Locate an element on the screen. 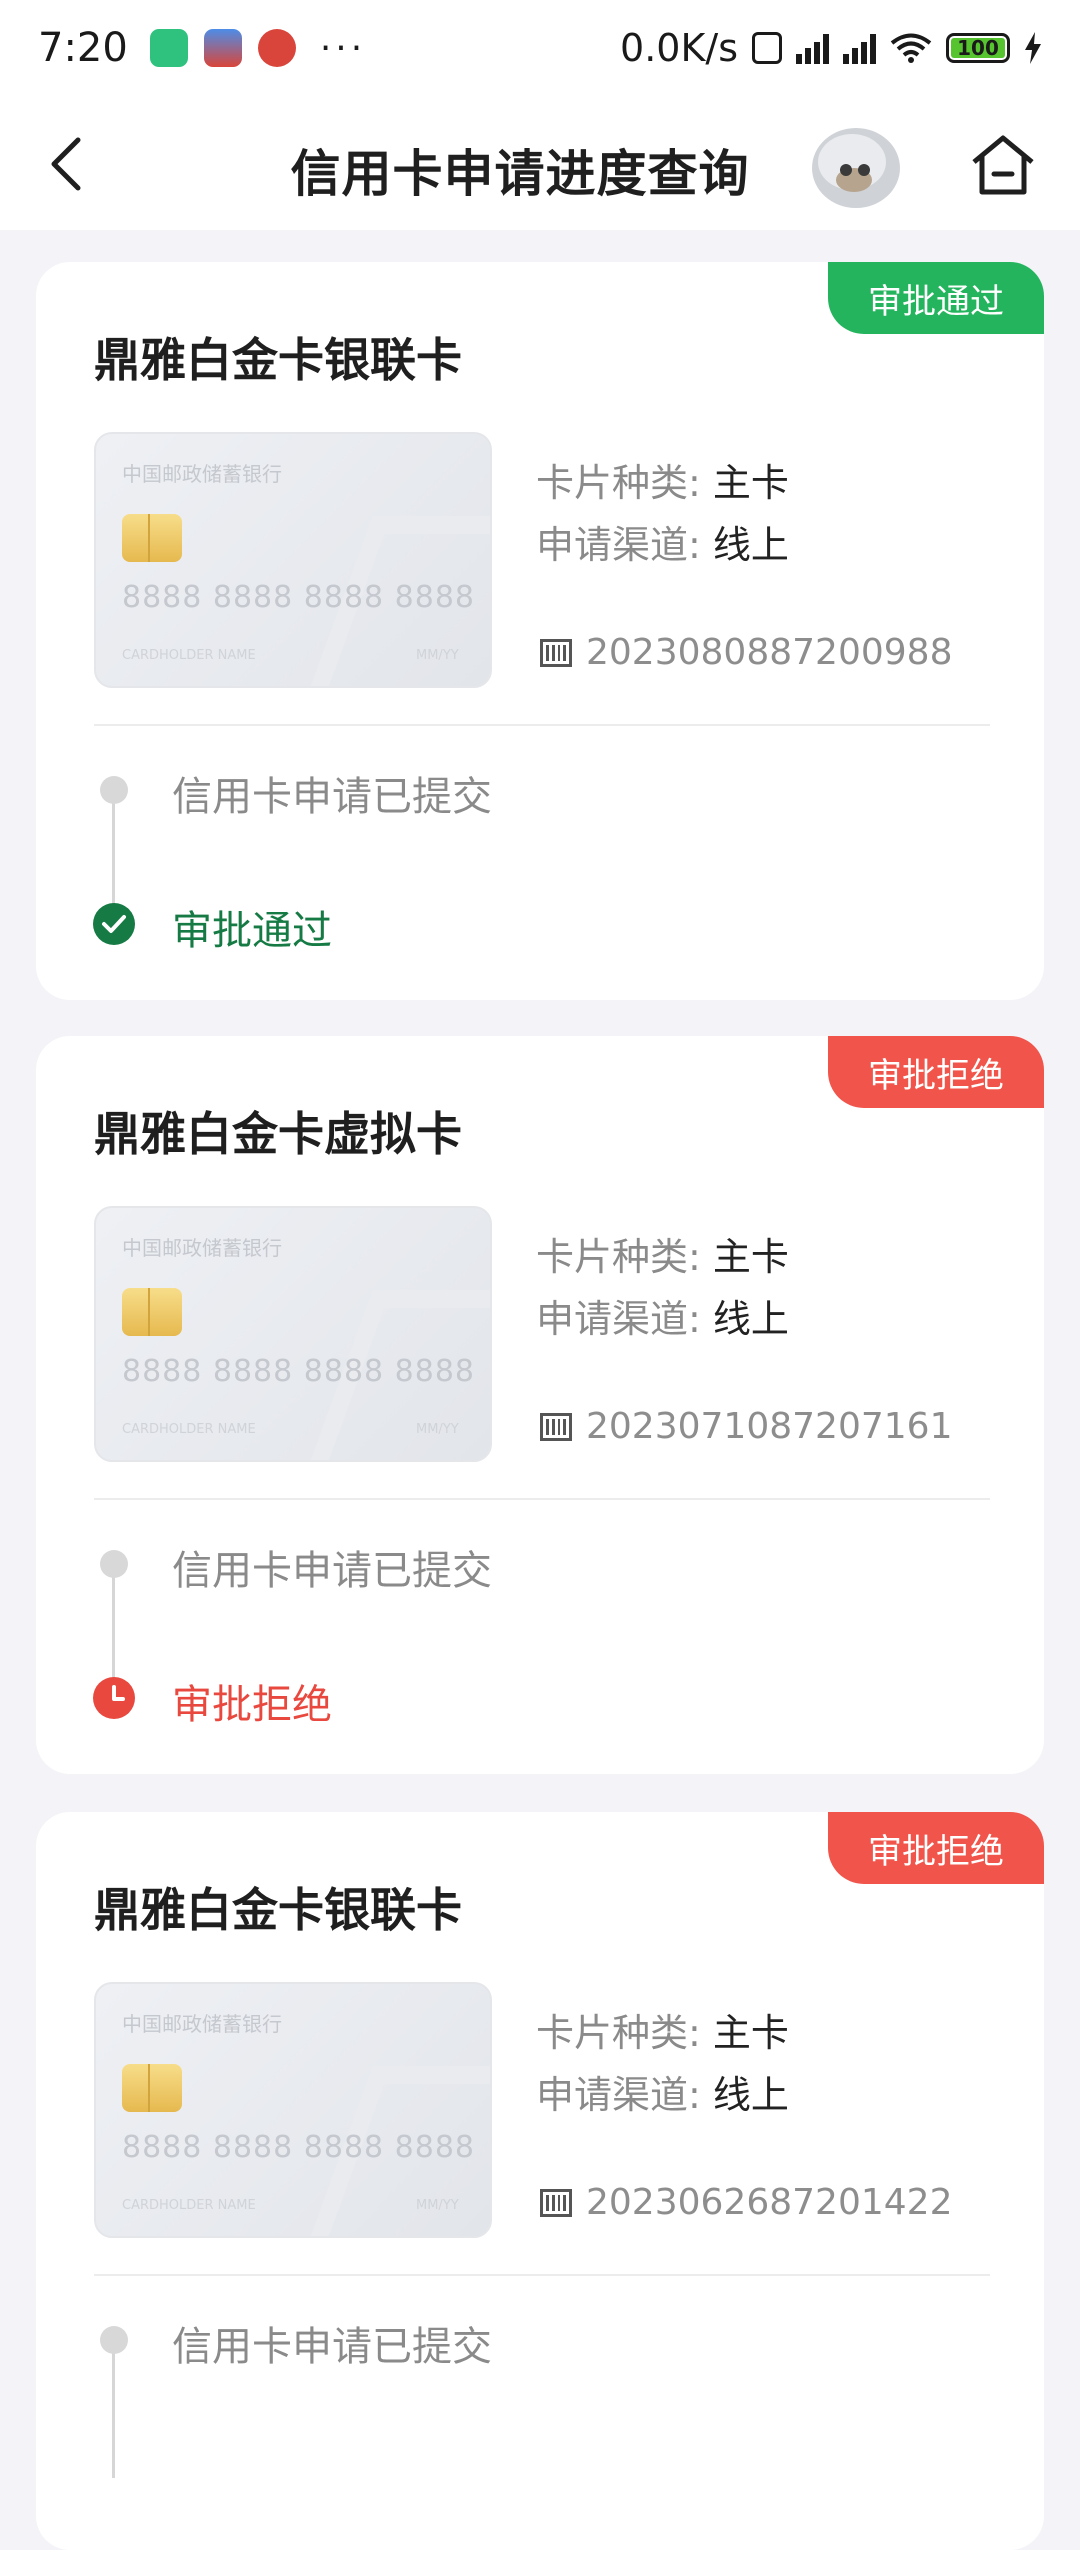 Image resolution: width=1080 pixels, height=2550 pixels. clock-circle-icon is located at coordinates (114, 1698).